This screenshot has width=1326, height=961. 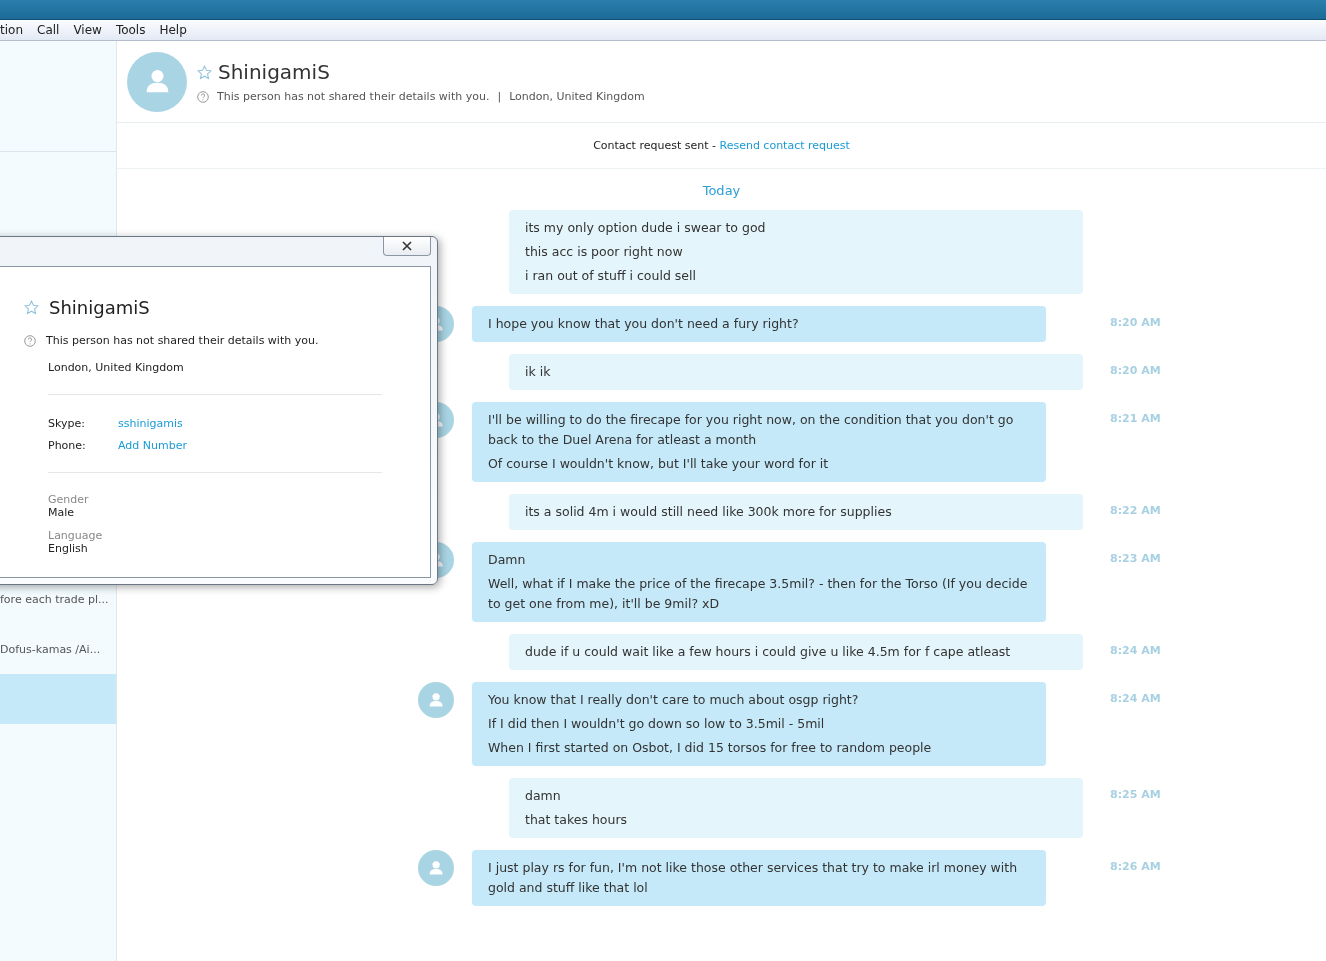 I want to click on menu-item: View, so click(x=87, y=30).